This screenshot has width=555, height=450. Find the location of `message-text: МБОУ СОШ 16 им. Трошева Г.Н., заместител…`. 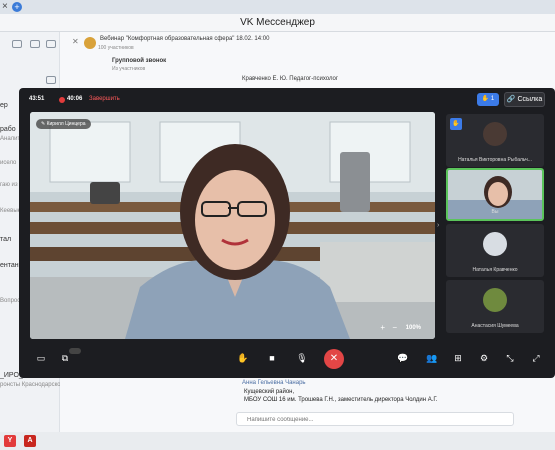

message-text: МБОУ СОШ 16 им. Трошева Г.Н., заместител… is located at coordinates (341, 400).